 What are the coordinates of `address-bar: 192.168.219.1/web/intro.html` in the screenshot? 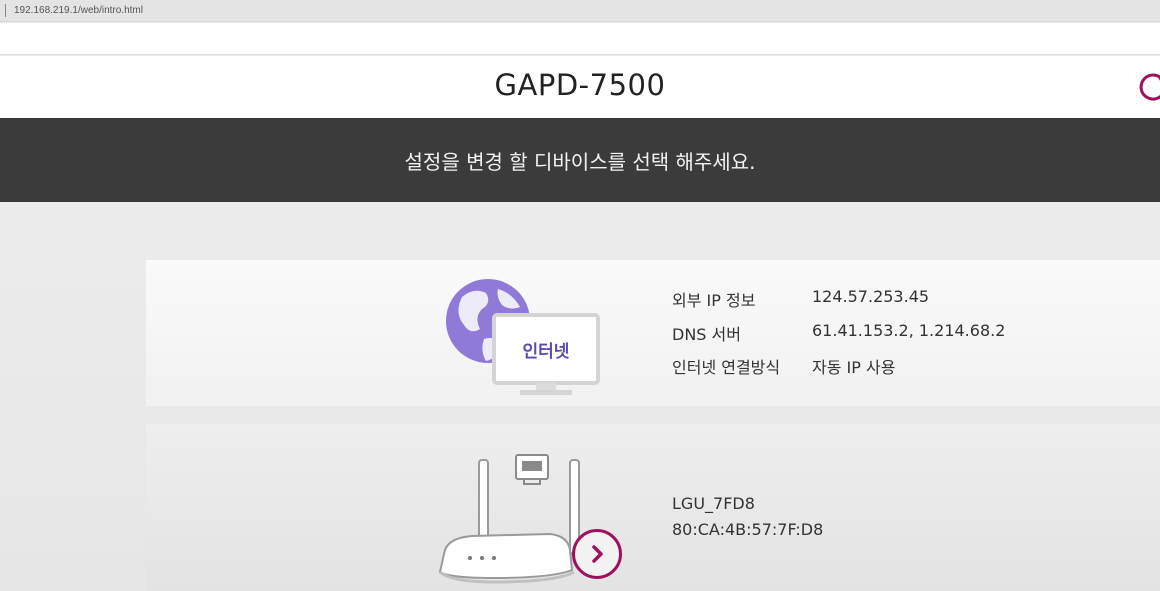 It's located at (580, 11).